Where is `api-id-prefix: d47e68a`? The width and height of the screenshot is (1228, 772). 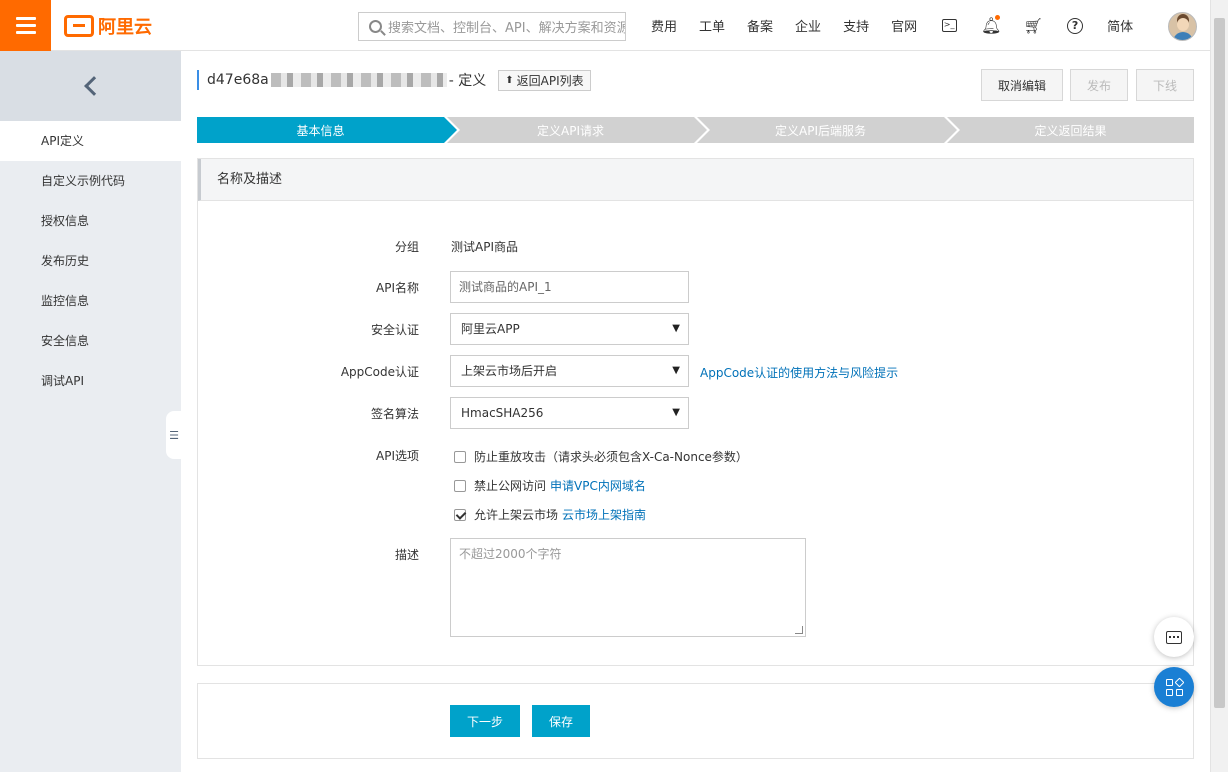 api-id-prefix: d47e68a is located at coordinates (238, 80).